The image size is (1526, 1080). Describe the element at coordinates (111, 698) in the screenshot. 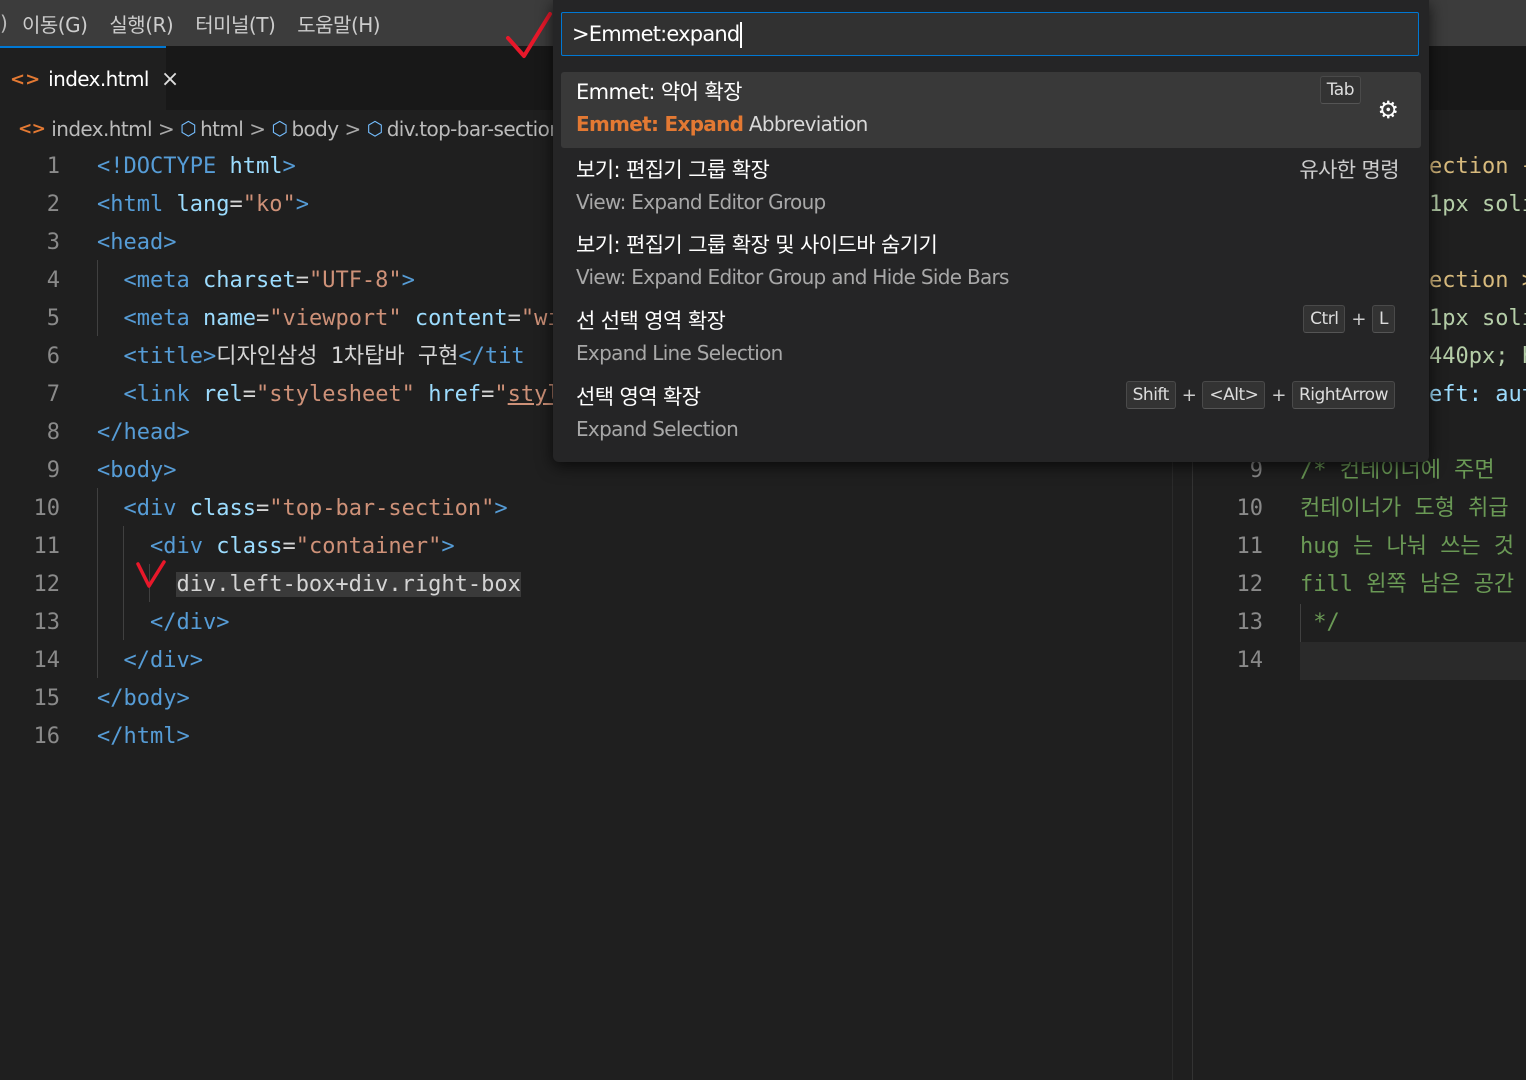

I see `code-line: 15 </body>` at that location.